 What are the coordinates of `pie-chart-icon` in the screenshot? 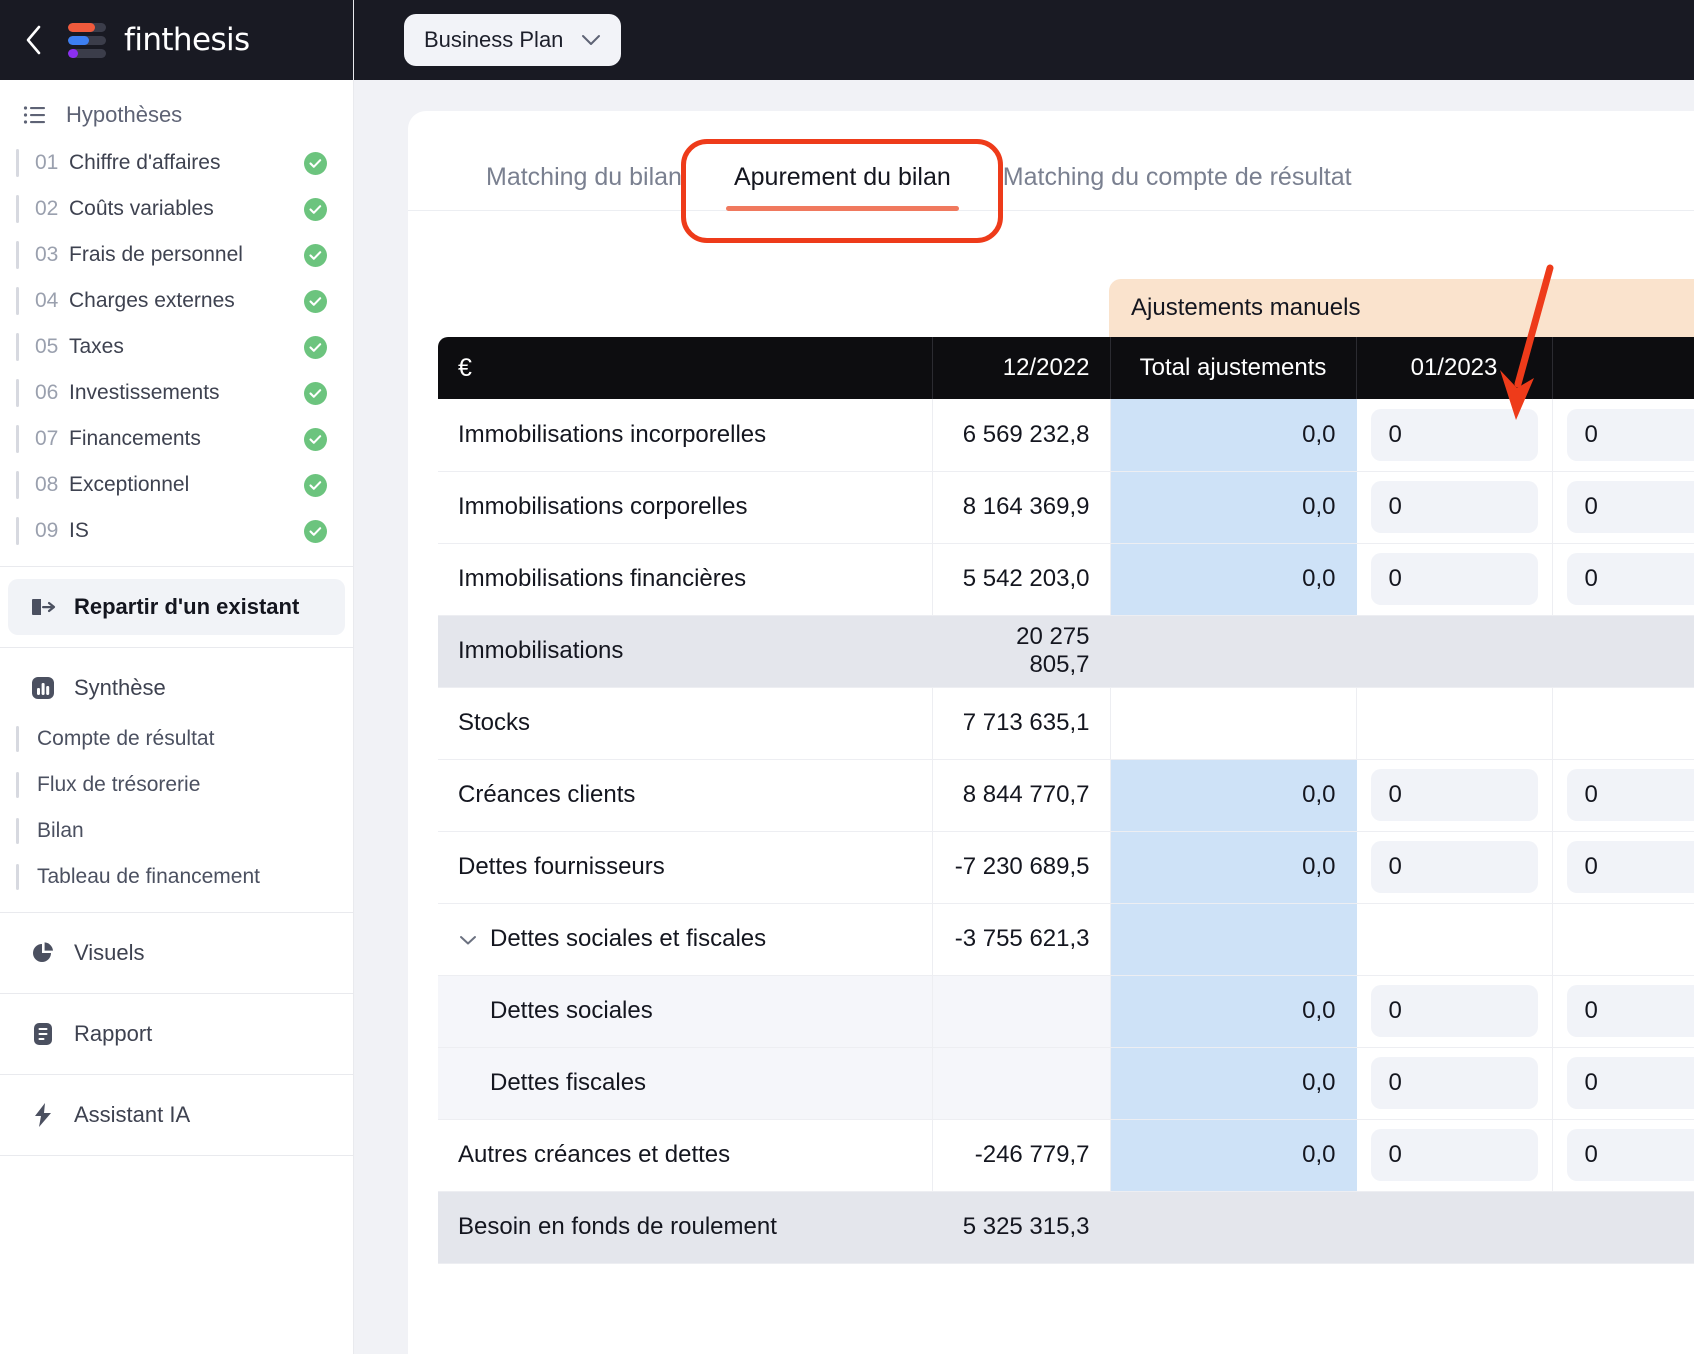 It's located at (43, 953).